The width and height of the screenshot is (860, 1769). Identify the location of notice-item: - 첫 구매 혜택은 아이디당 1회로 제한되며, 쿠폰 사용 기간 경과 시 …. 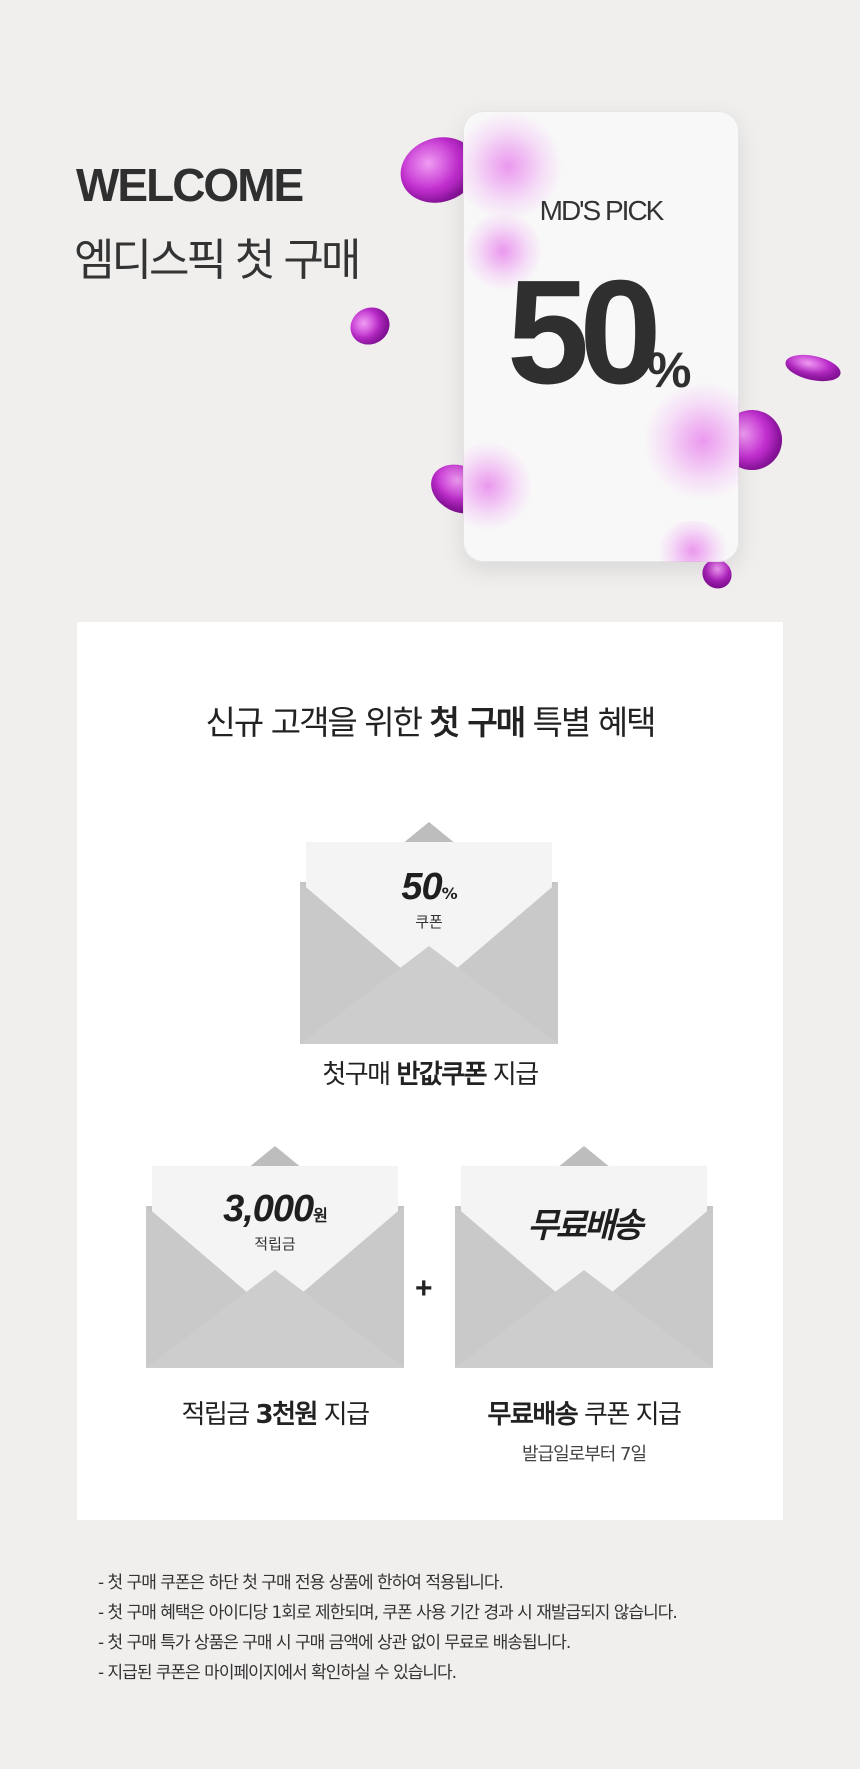
(388, 1613).